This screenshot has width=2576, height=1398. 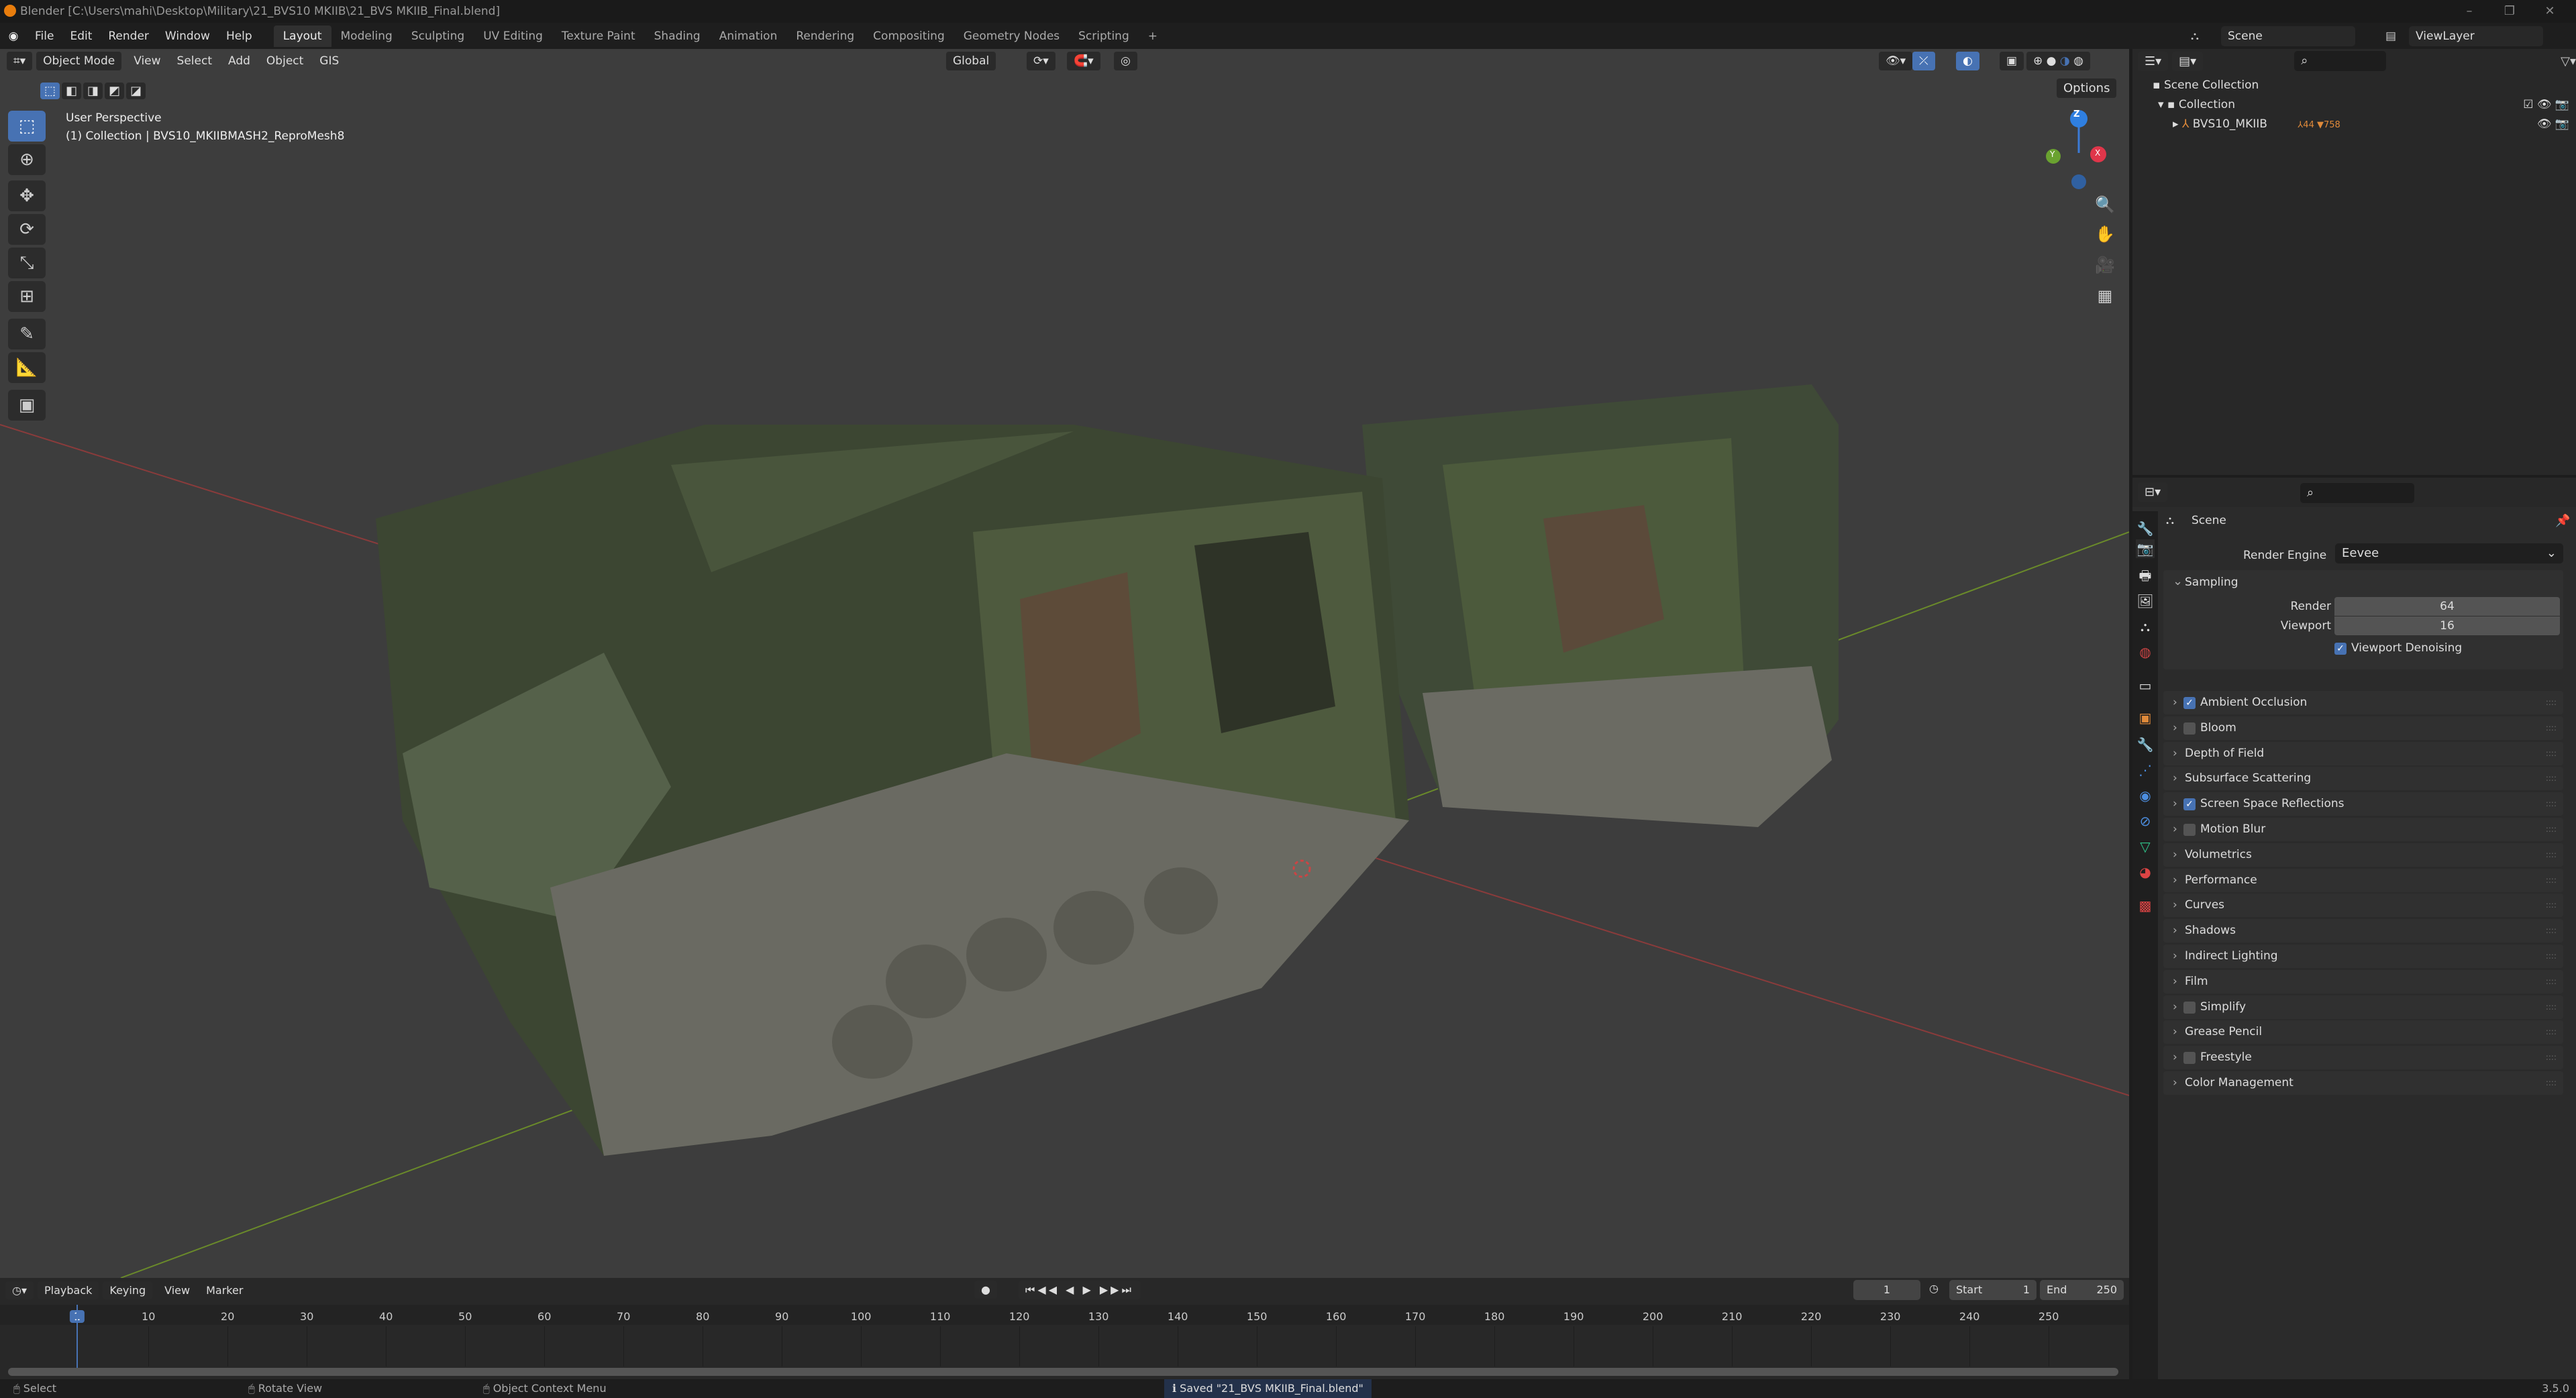 I want to click on children-badge: ⅄44 ▼758, so click(x=2319, y=125).